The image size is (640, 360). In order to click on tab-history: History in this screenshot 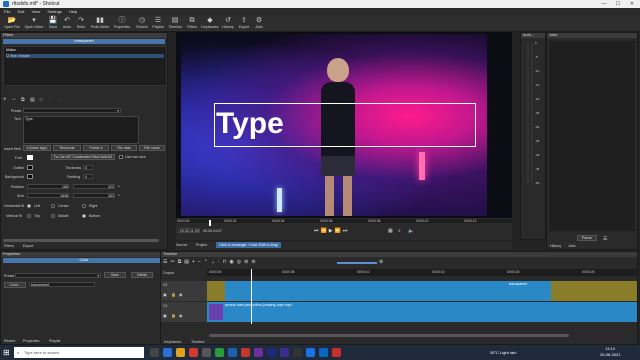, I will do `click(555, 246)`.